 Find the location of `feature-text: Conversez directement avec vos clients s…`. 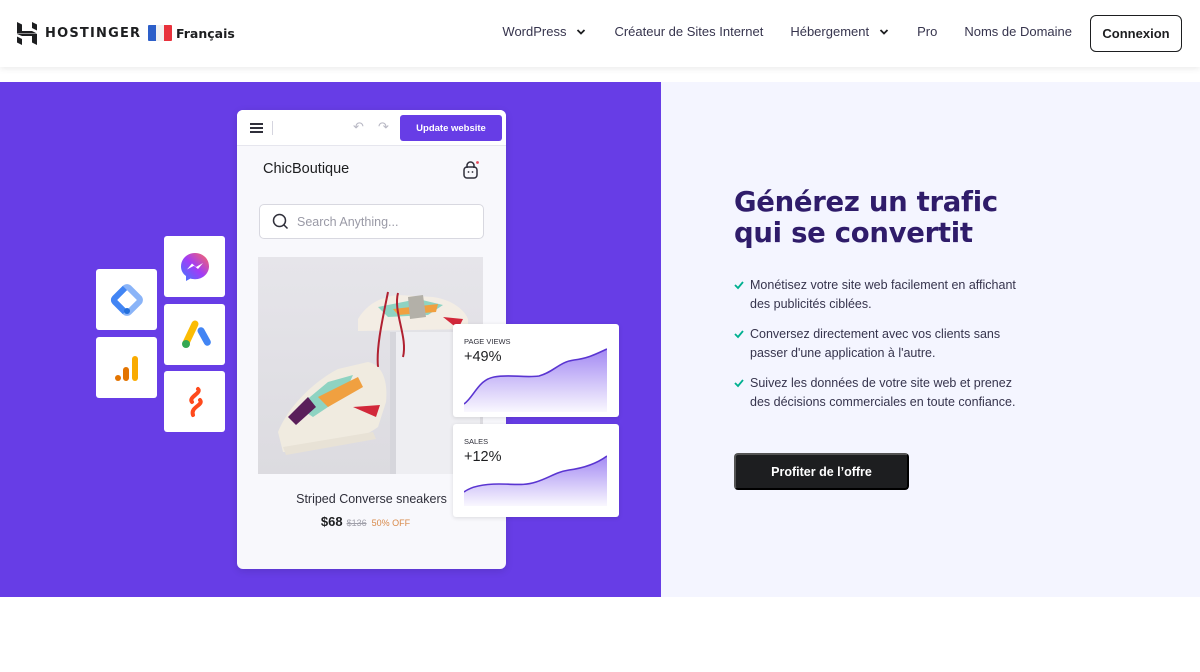

feature-text: Conversez directement avec vos clients s… is located at coordinates (875, 343).